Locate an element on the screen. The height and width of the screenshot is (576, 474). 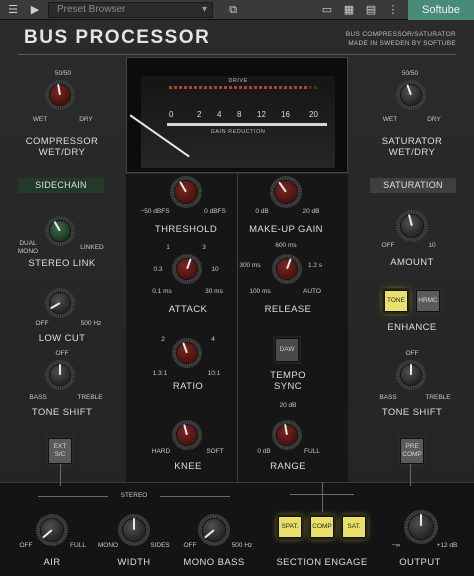
enhance-tone-button: TONE is located at coordinates (396, 301).